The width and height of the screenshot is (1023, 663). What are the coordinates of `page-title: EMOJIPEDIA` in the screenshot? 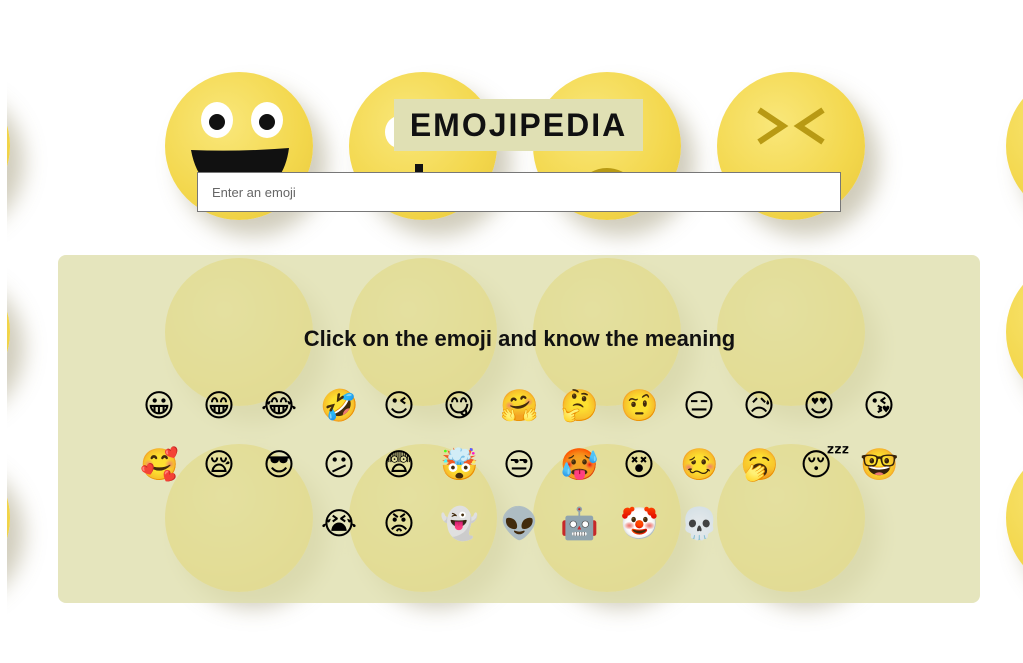 It's located at (518, 124).